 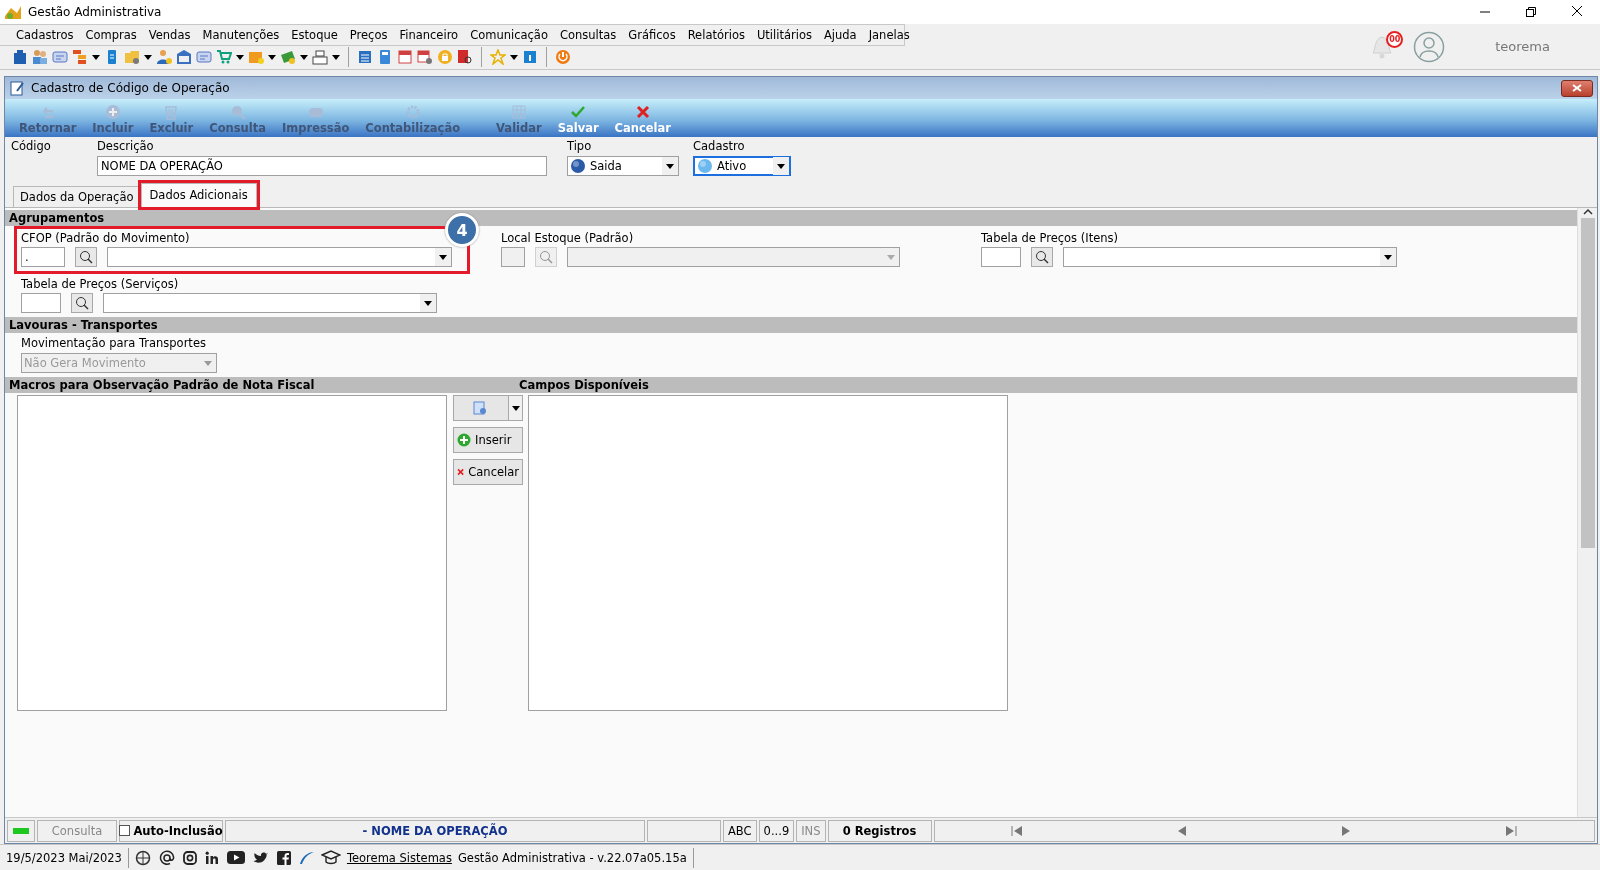 I want to click on menu-item: Utilitários, so click(x=784, y=34).